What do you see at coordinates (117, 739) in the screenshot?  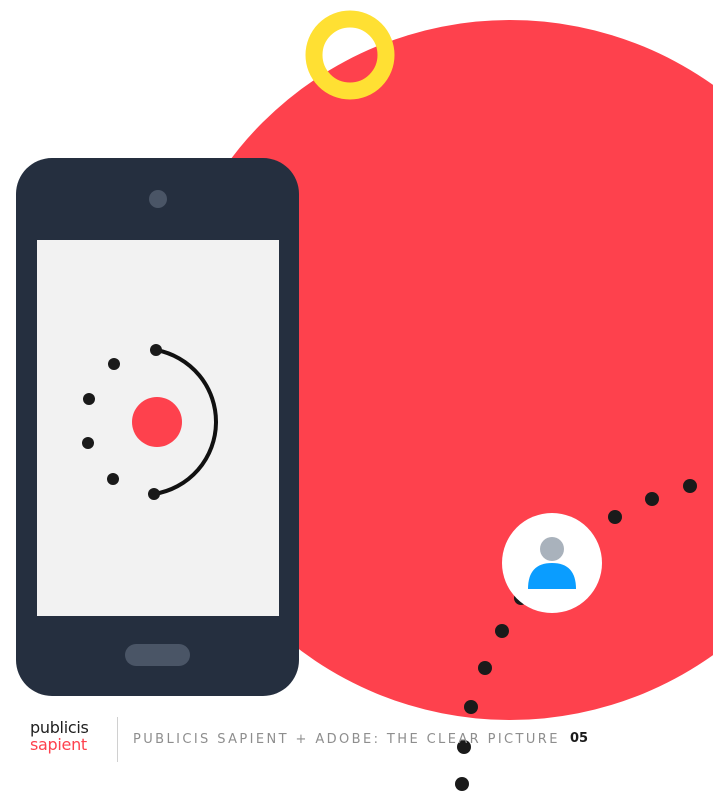 I see `footer-divider` at bounding box center [117, 739].